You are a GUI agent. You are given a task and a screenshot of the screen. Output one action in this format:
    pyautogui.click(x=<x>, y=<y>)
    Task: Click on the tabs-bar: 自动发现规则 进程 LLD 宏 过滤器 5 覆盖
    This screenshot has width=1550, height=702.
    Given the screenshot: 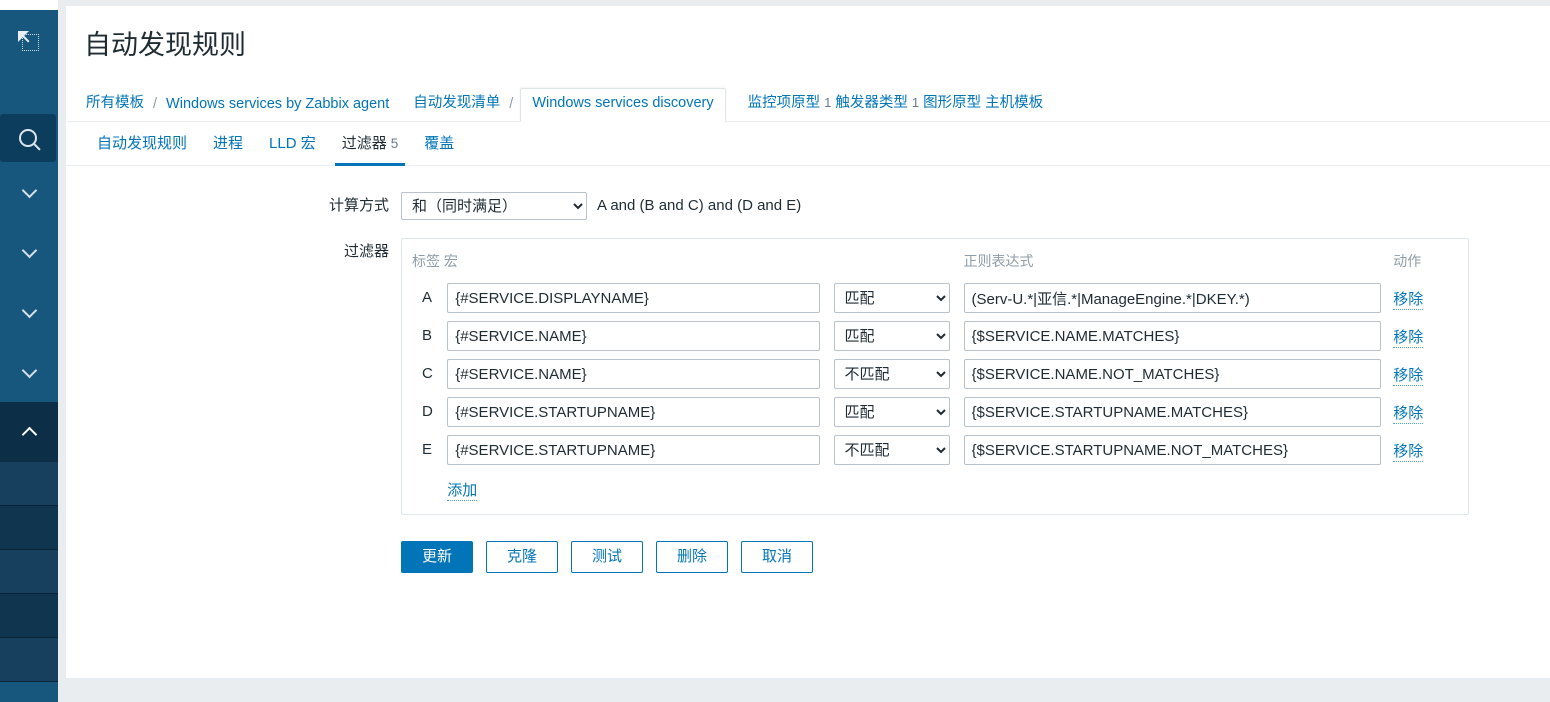 What is the action you would take?
    pyautogui.click(x=808, y=144)
    